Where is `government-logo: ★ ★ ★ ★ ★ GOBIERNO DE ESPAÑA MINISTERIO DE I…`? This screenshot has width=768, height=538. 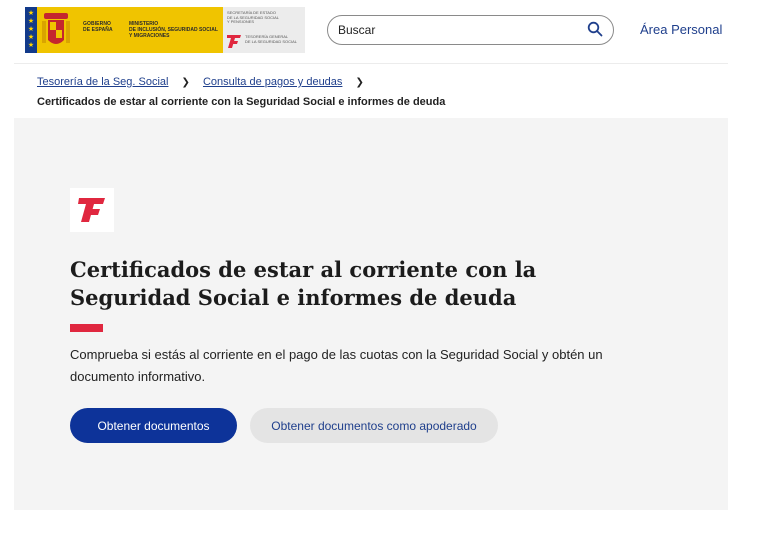
government-logo: ★ ★ ★ ★ ★ GOBIERNO DE ESPAÑA MINISTERIO DE I… is located at coordinates (165, 30).